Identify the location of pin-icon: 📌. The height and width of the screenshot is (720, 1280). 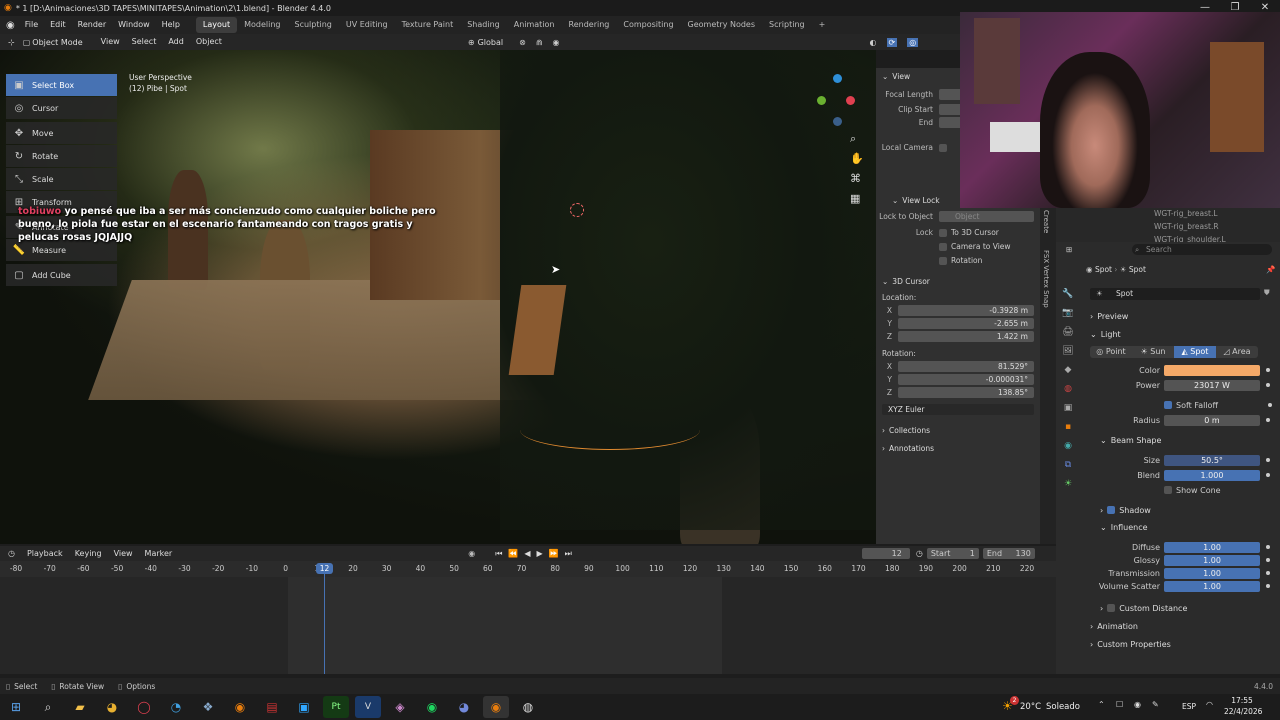
(1270, 269).